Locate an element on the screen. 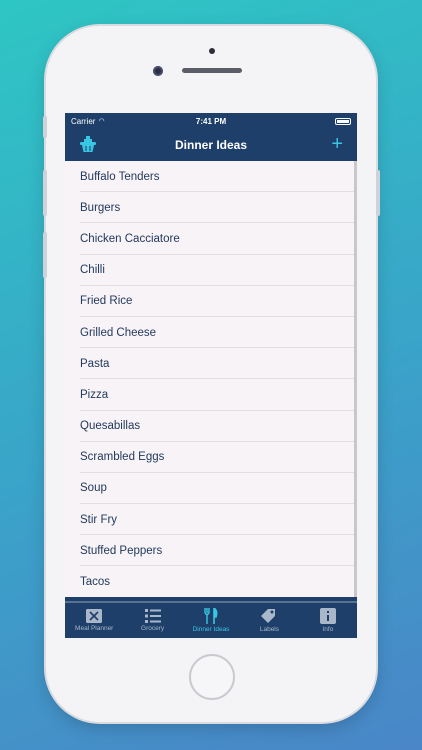  list-item: Stuffed Peppers is located at coordinates (209, 551).